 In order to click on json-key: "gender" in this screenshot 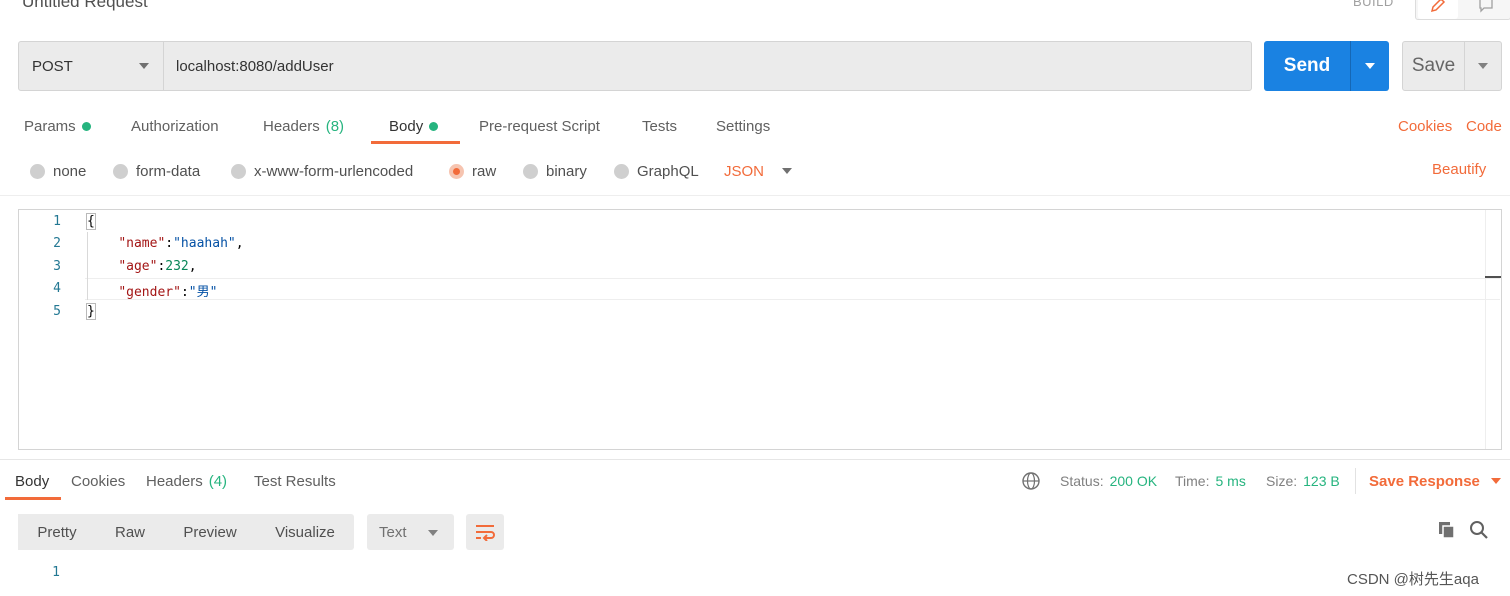, I will do `click(149, 292)`.